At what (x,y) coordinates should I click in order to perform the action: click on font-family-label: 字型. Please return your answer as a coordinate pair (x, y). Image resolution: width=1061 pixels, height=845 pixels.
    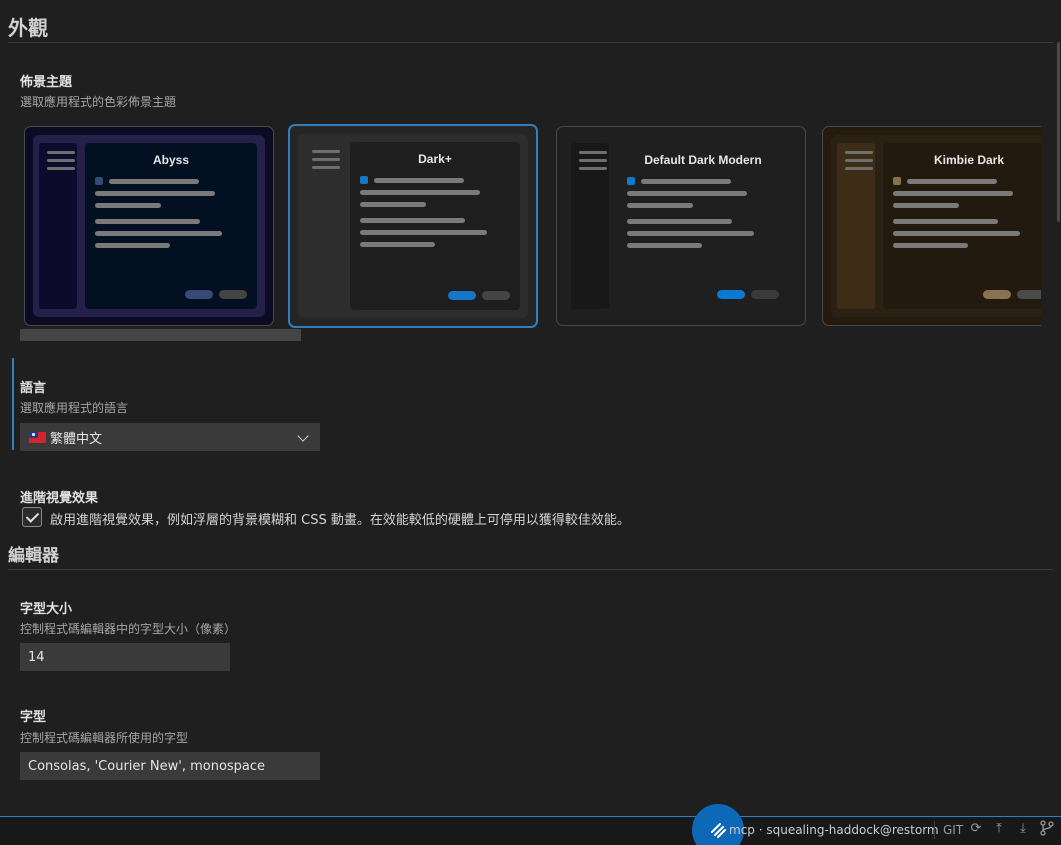
    Looking at the image, I should click on (33, 717).